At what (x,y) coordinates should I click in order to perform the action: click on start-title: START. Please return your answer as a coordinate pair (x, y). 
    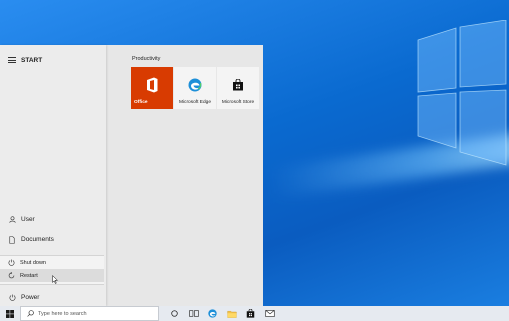
    Looking at the image, I should click on (32, 60).